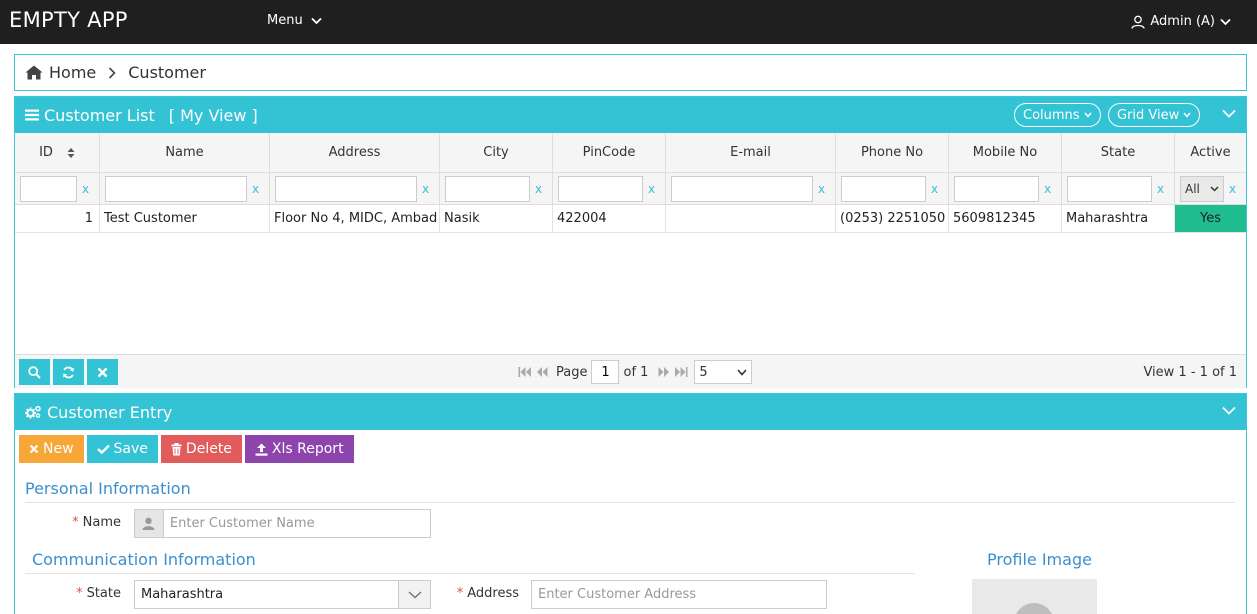 Image resolution: width=1257 pixels, height=614 pixels. I want to click on grid-view-button: Grid View, so click(1154, 115).